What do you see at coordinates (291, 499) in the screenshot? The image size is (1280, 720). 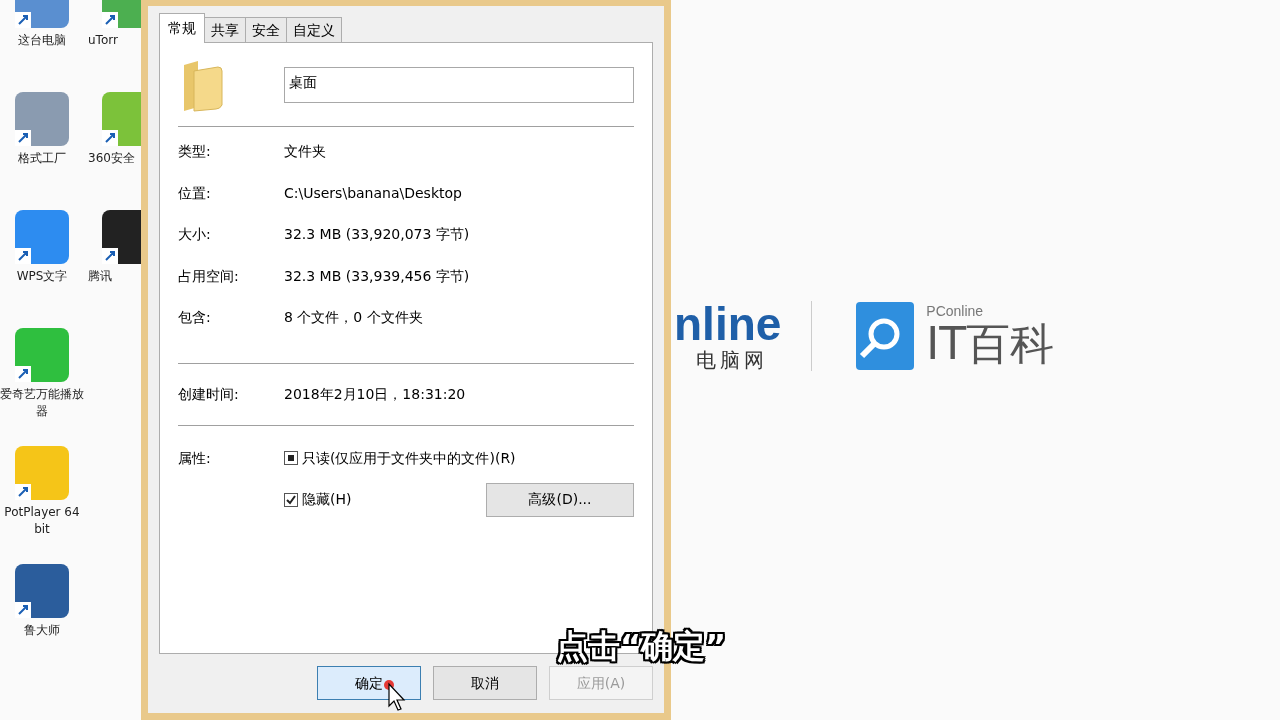 I see `check-icon` at bounding box center [291, 499].